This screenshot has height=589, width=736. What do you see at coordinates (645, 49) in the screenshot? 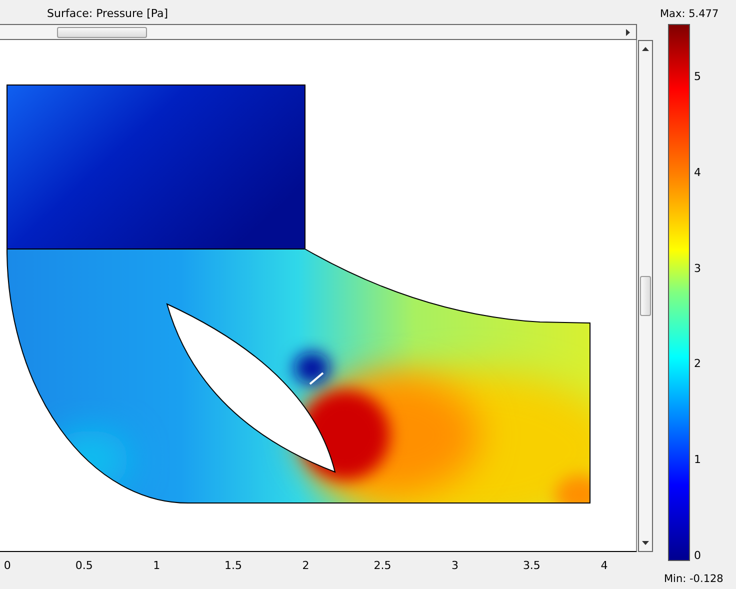
I see `scroll-up-arrow-icon` at bounding box center [645, 49].